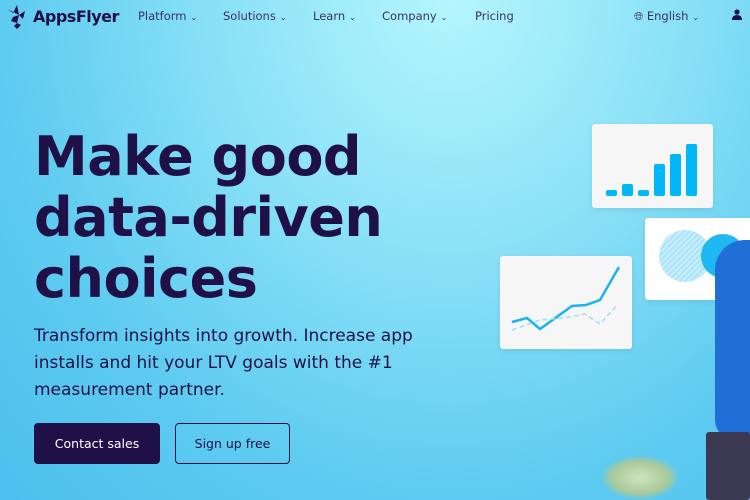 The height and width of the screenshot is (500, 750). I want to click on line-chart-card, so click(566, 302).